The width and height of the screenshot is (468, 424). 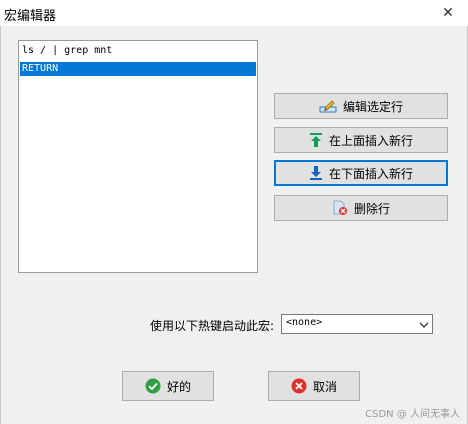 I want to click on close-button: ✕, so click(x=448, y=13).